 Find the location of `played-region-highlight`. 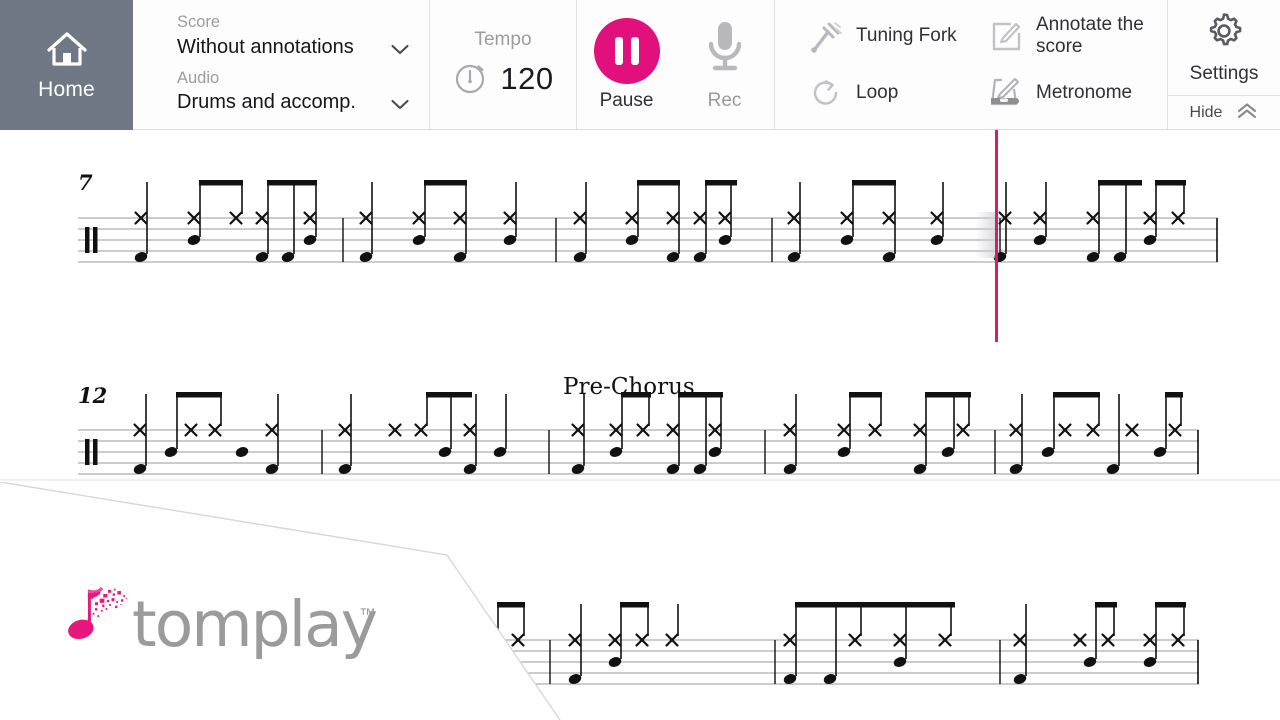

played-region-highlight is located at coordinates (986, 235).